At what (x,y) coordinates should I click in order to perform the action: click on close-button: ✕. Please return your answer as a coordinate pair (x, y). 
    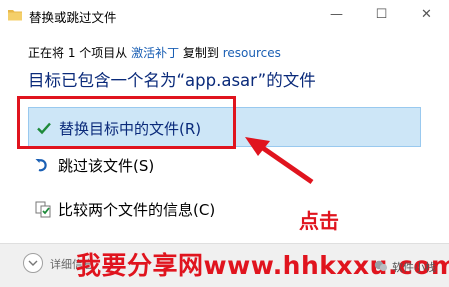
    Looking at the image, I should click on (426, 15).